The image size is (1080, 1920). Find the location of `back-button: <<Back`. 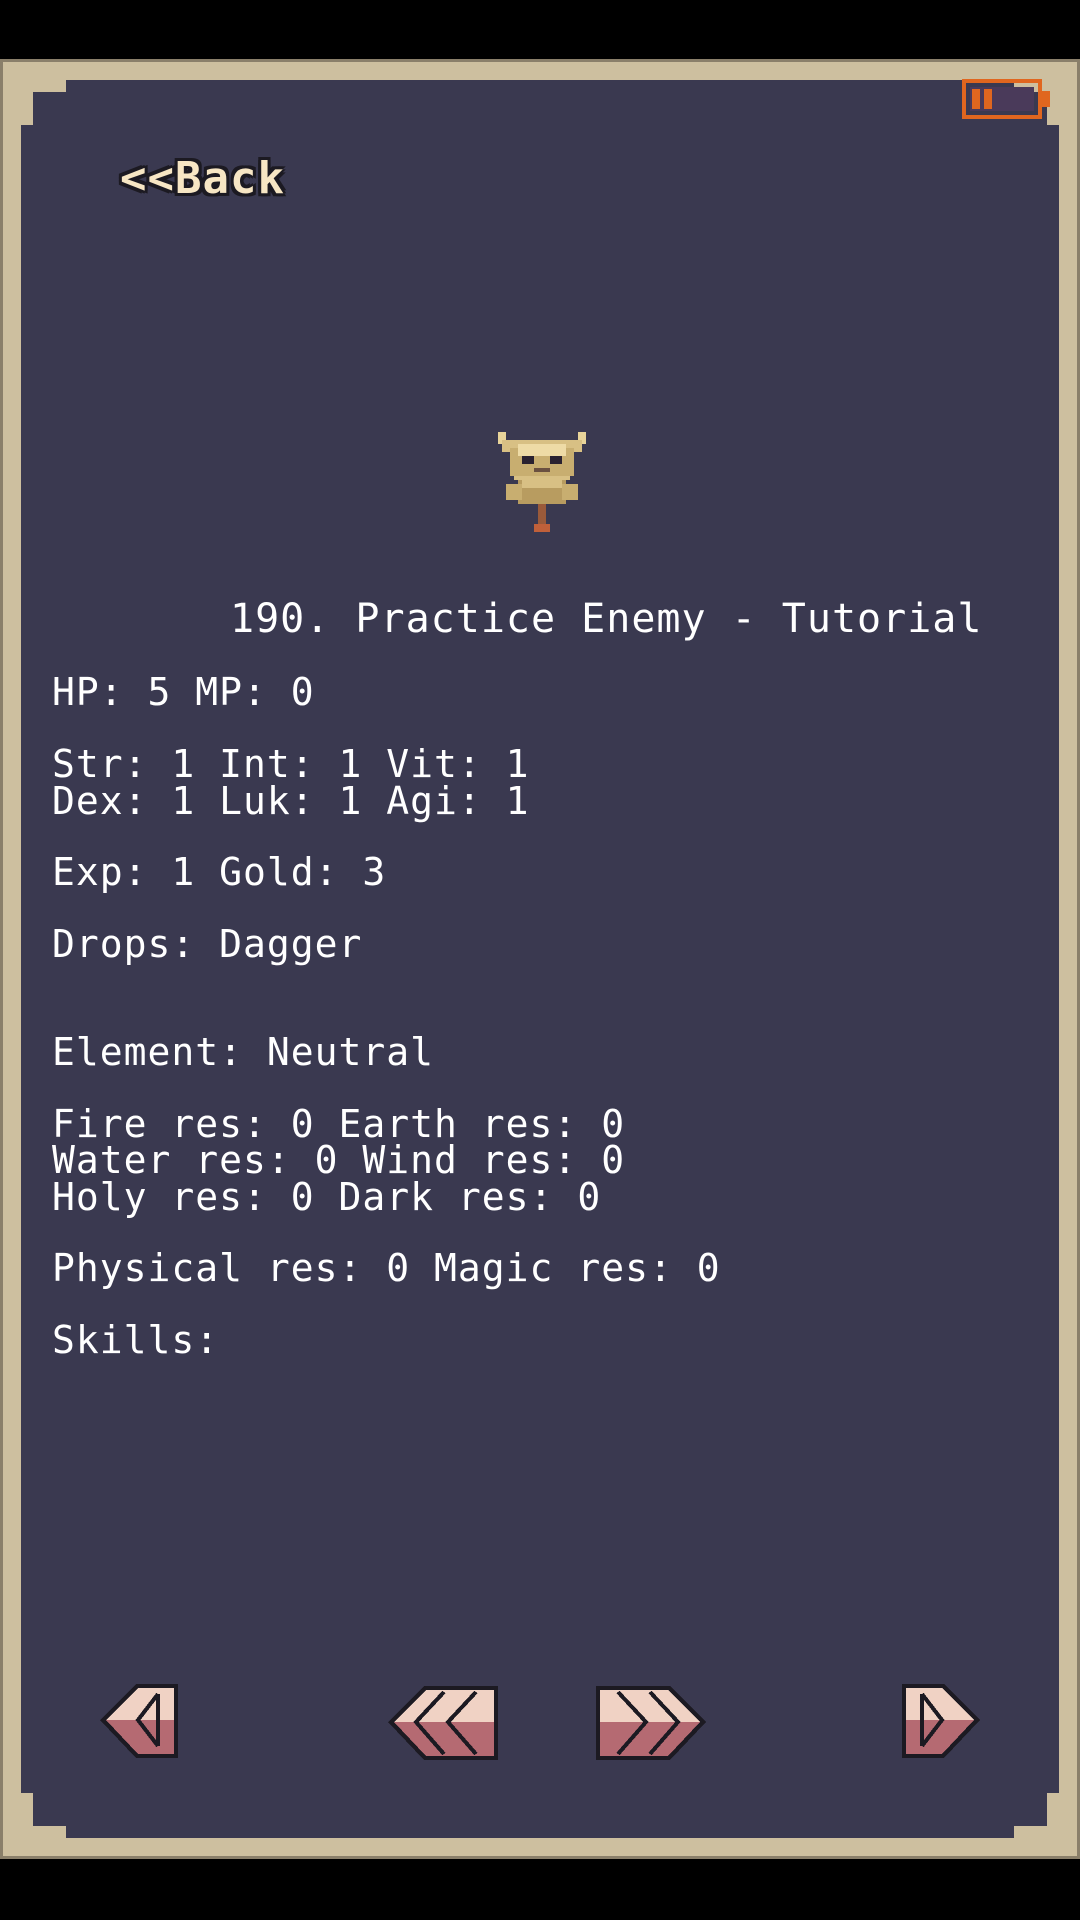

back-button: <<Back is located at coordinates (202, 178).